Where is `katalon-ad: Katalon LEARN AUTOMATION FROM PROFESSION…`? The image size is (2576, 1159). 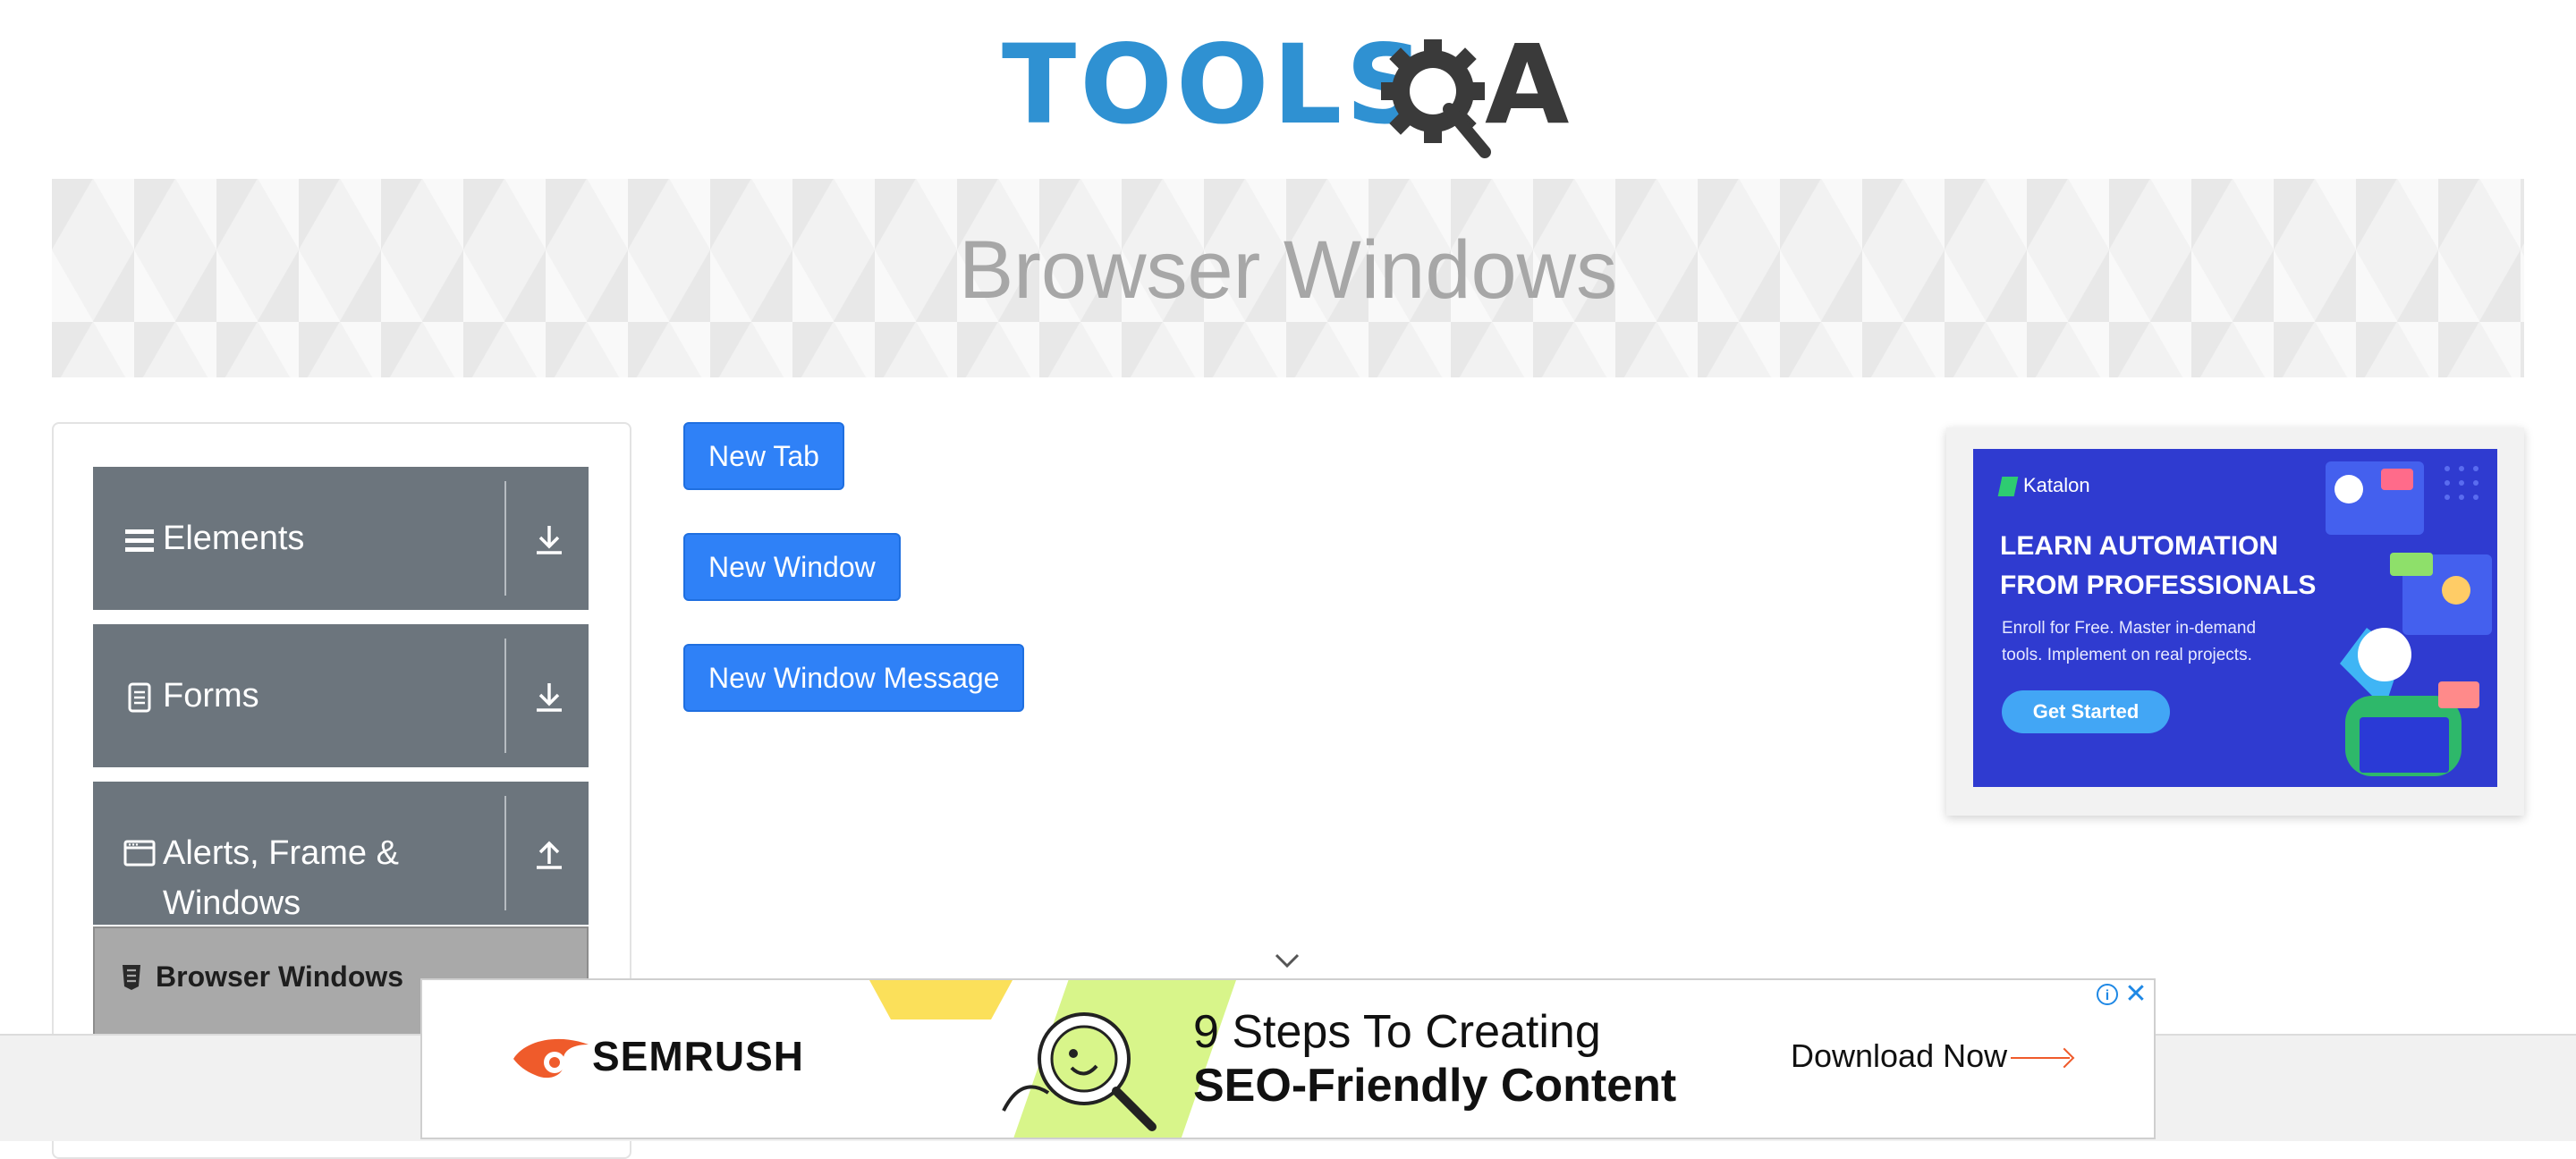 katalon-ad: Katalon LEARN AUTOMATION FROM PROFESSION… is located at coordinates (2235, 618).